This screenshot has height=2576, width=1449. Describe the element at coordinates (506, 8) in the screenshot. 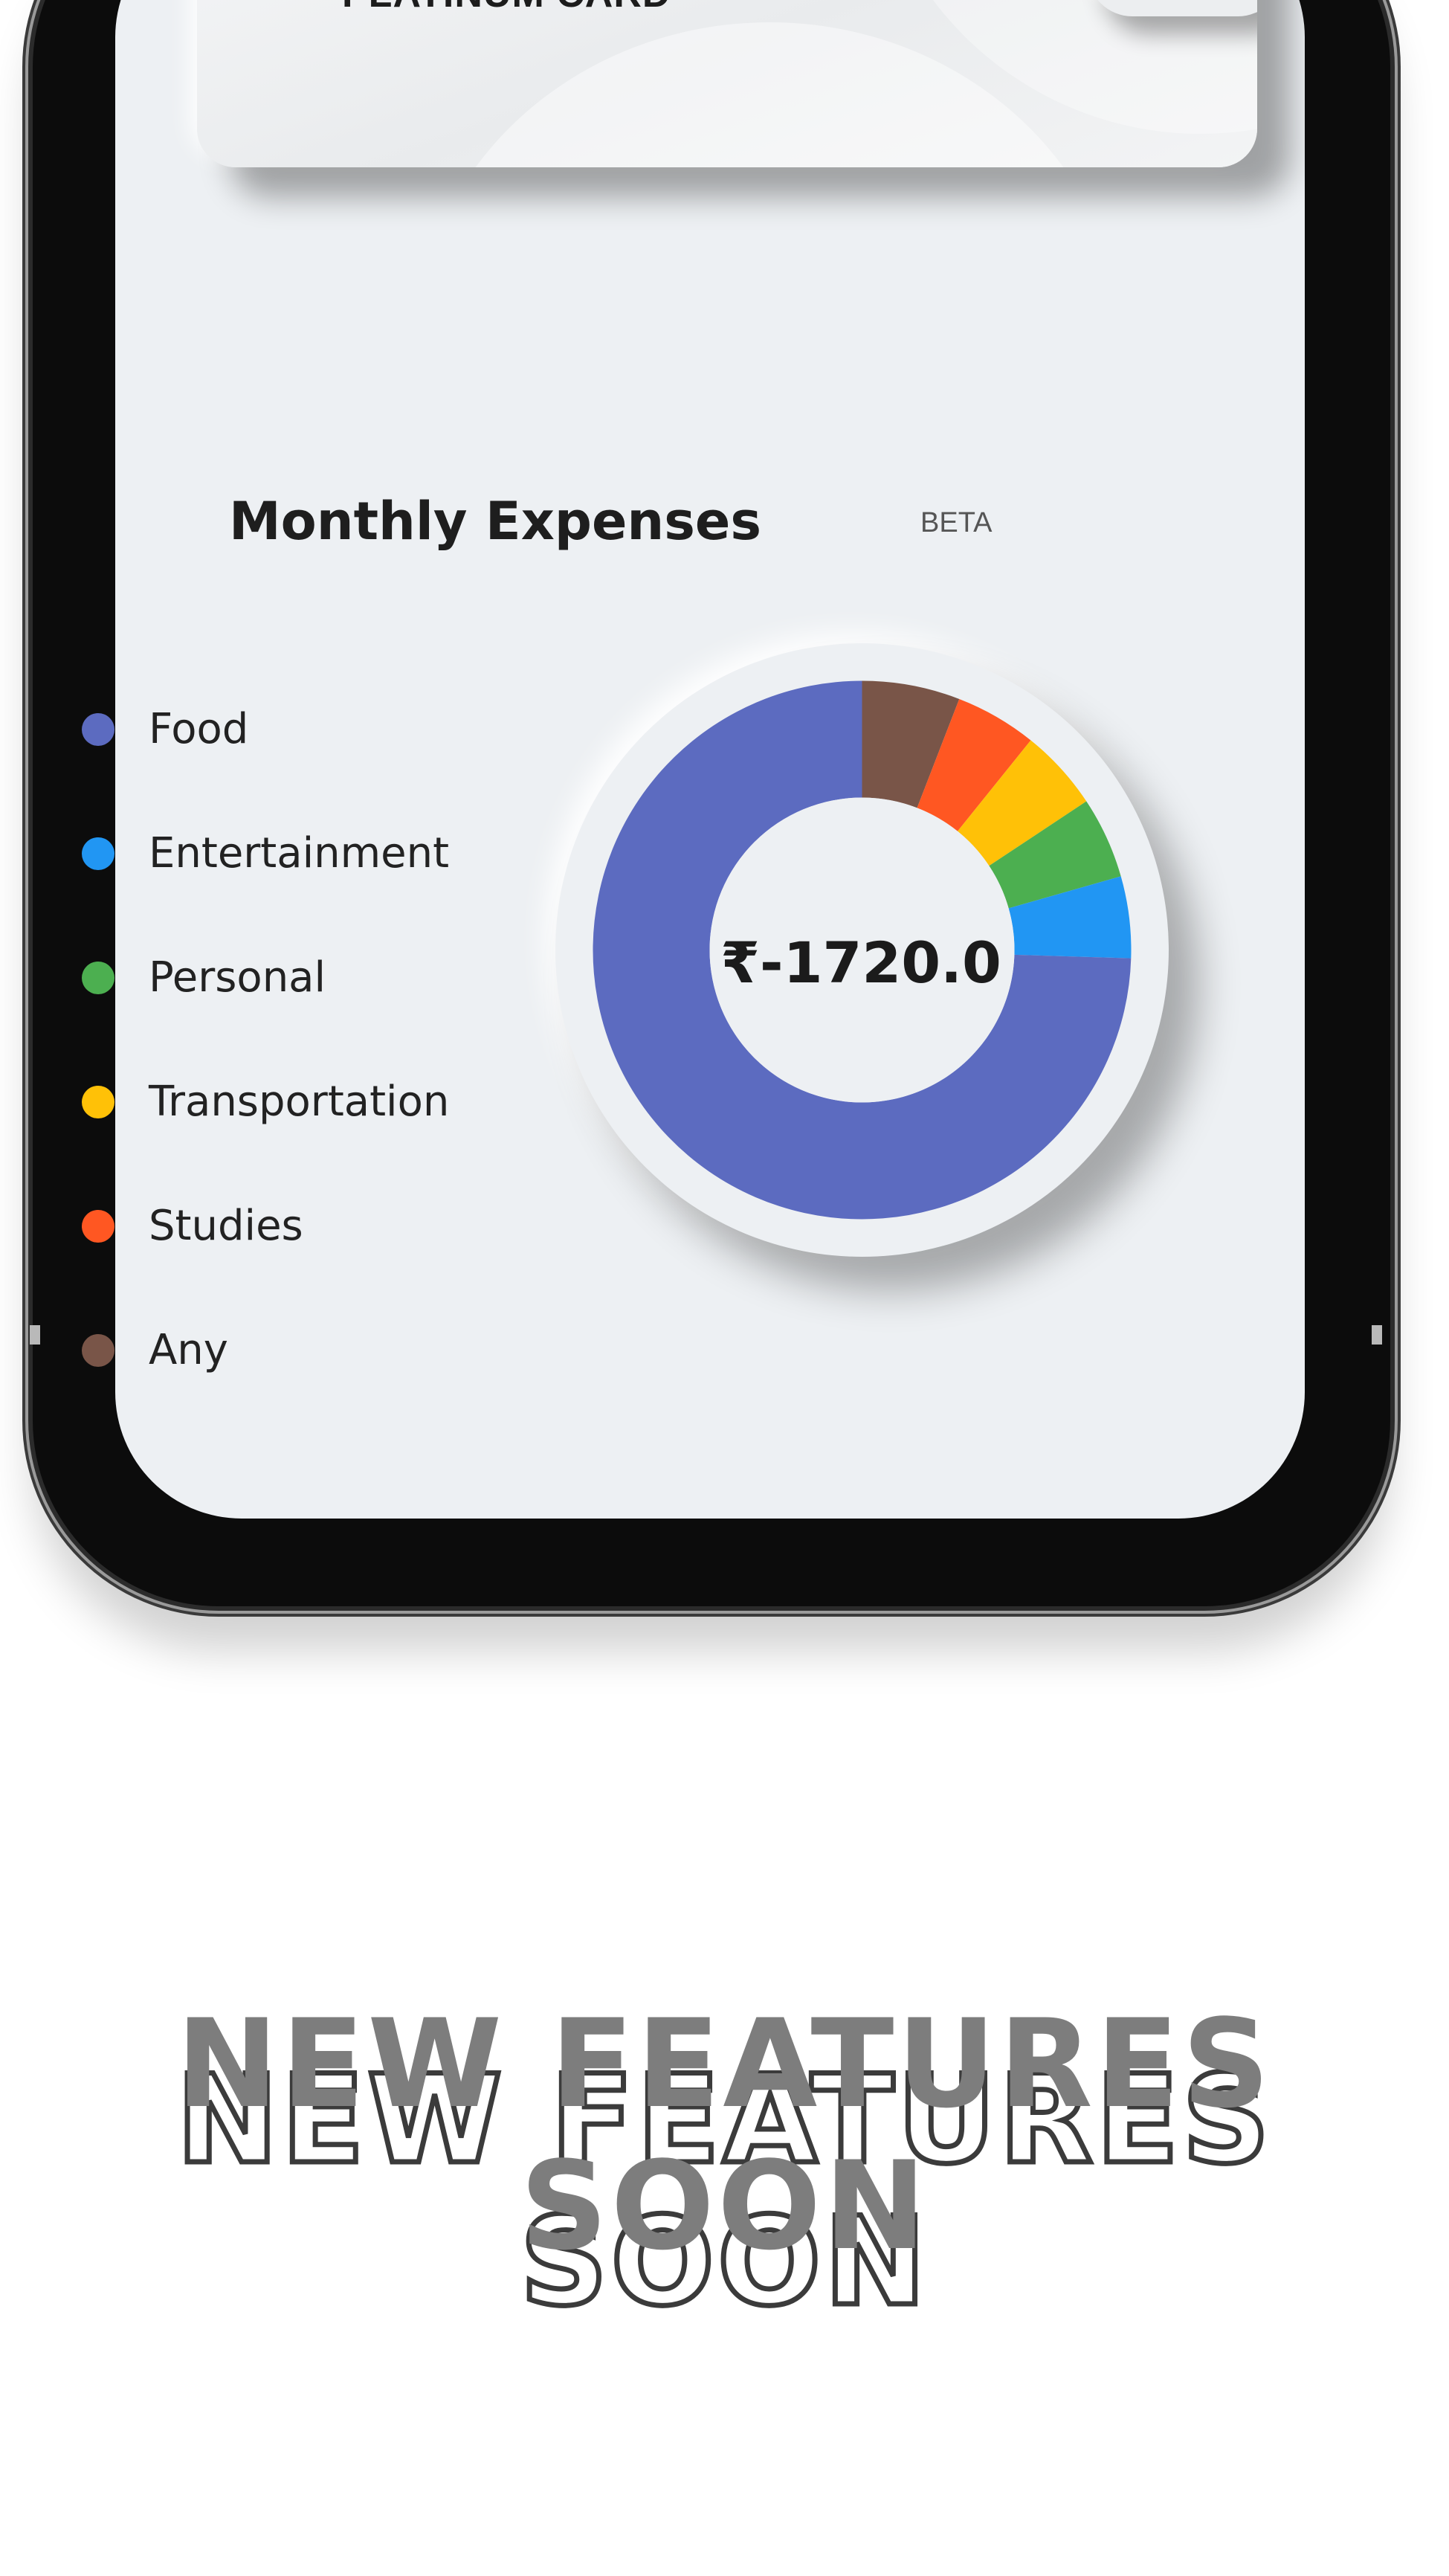

I see `card-label: PLATINUM CARD` at that location.